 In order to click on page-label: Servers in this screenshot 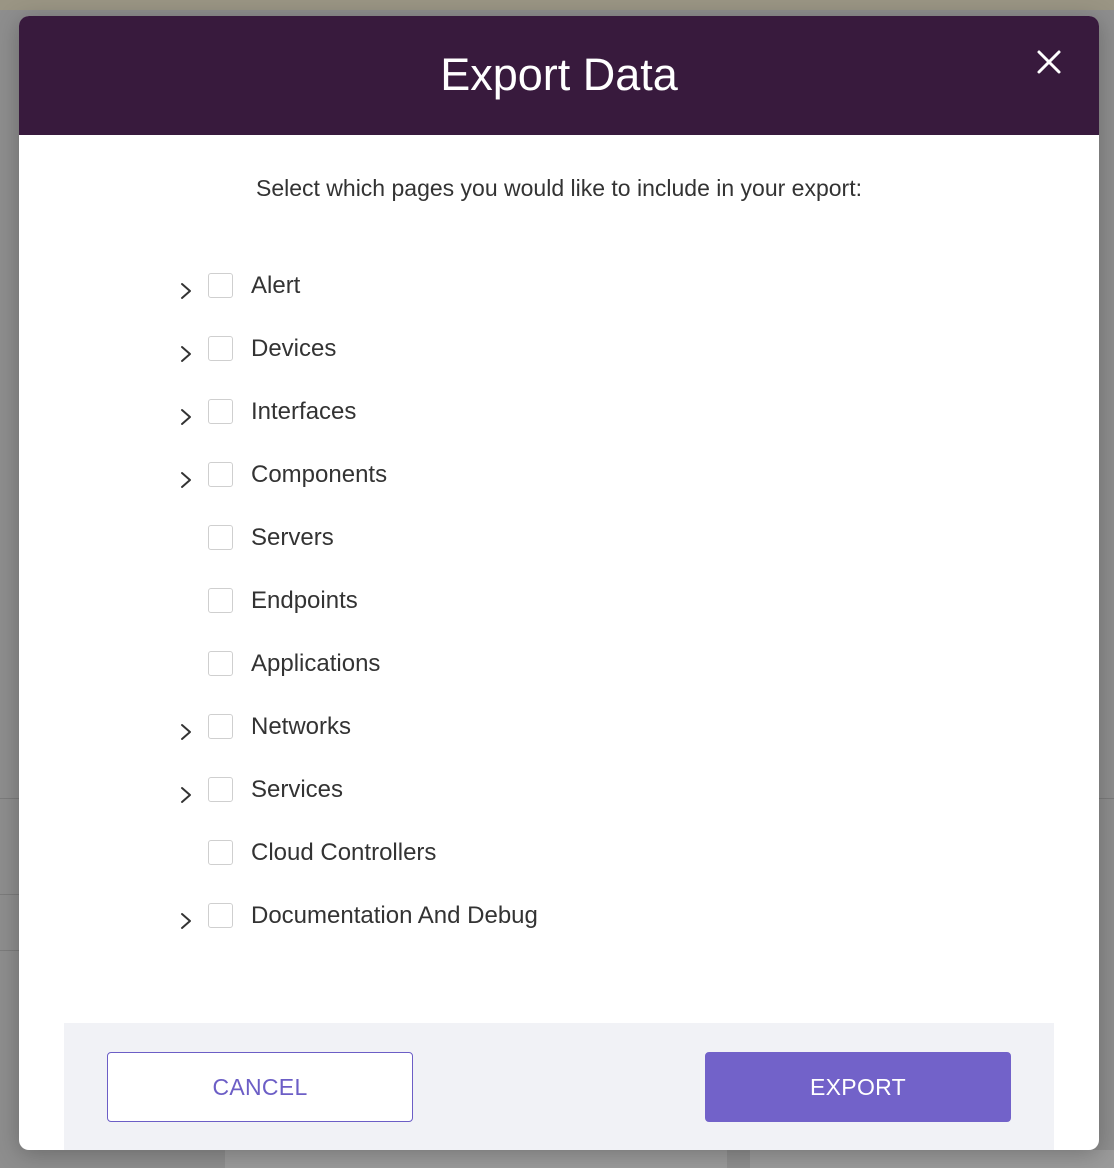, I will do `click(292, 537)`.